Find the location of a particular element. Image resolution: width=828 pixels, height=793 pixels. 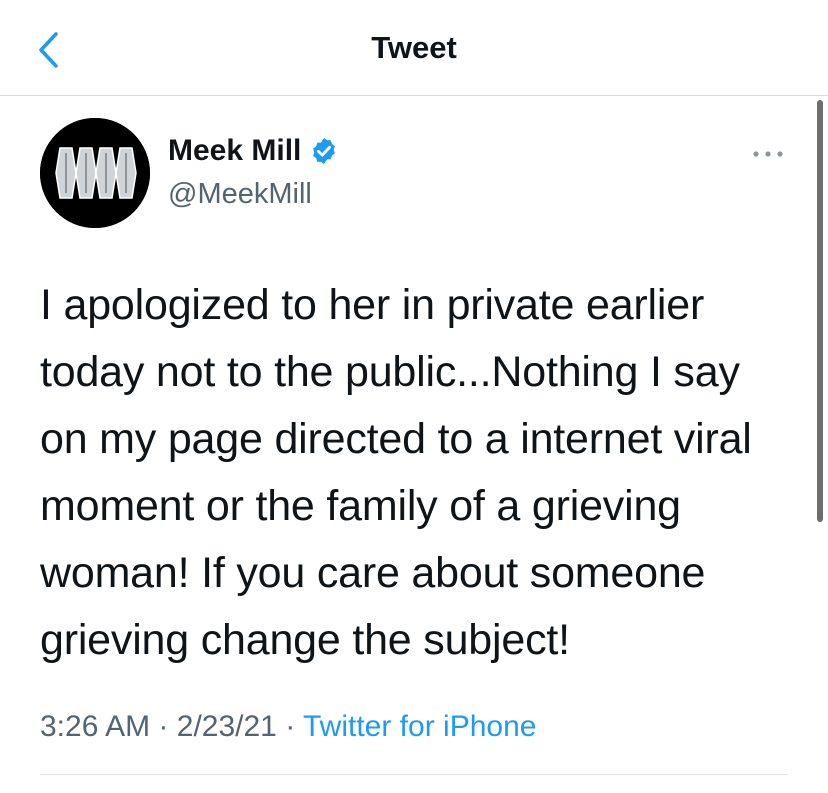

tweet-date: 2/23/21 is located at coordinates (226, 726).